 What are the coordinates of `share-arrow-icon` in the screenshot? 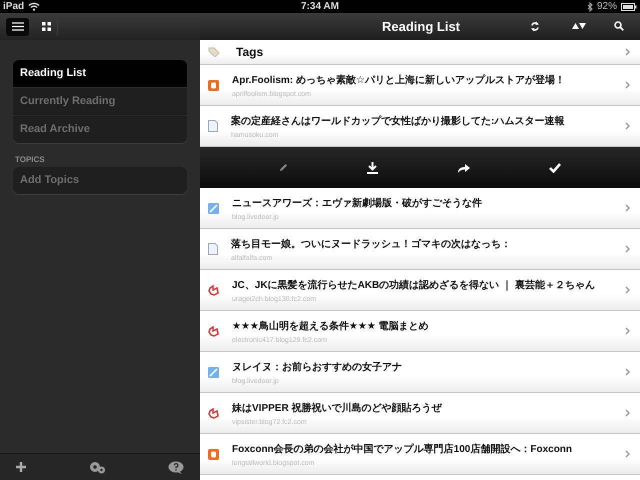 It's located at (463, 167).